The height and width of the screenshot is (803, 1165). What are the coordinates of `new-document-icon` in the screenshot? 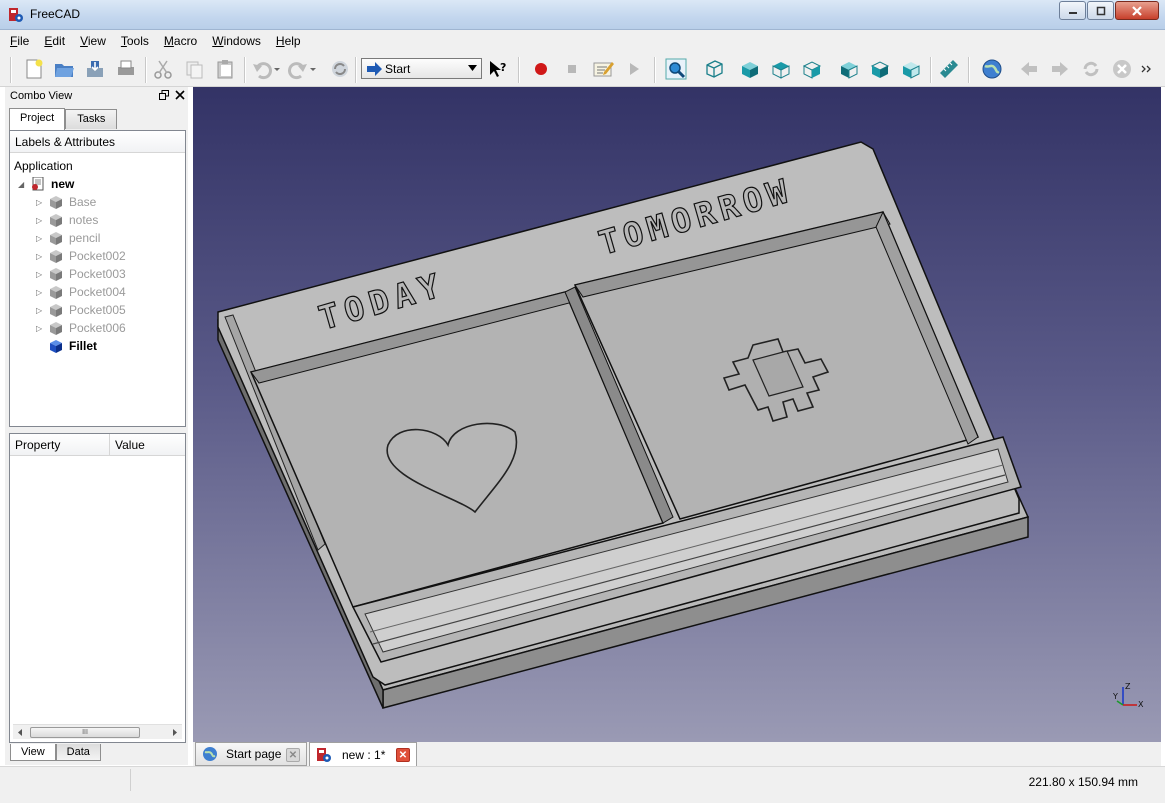 It's located at (34, 69).